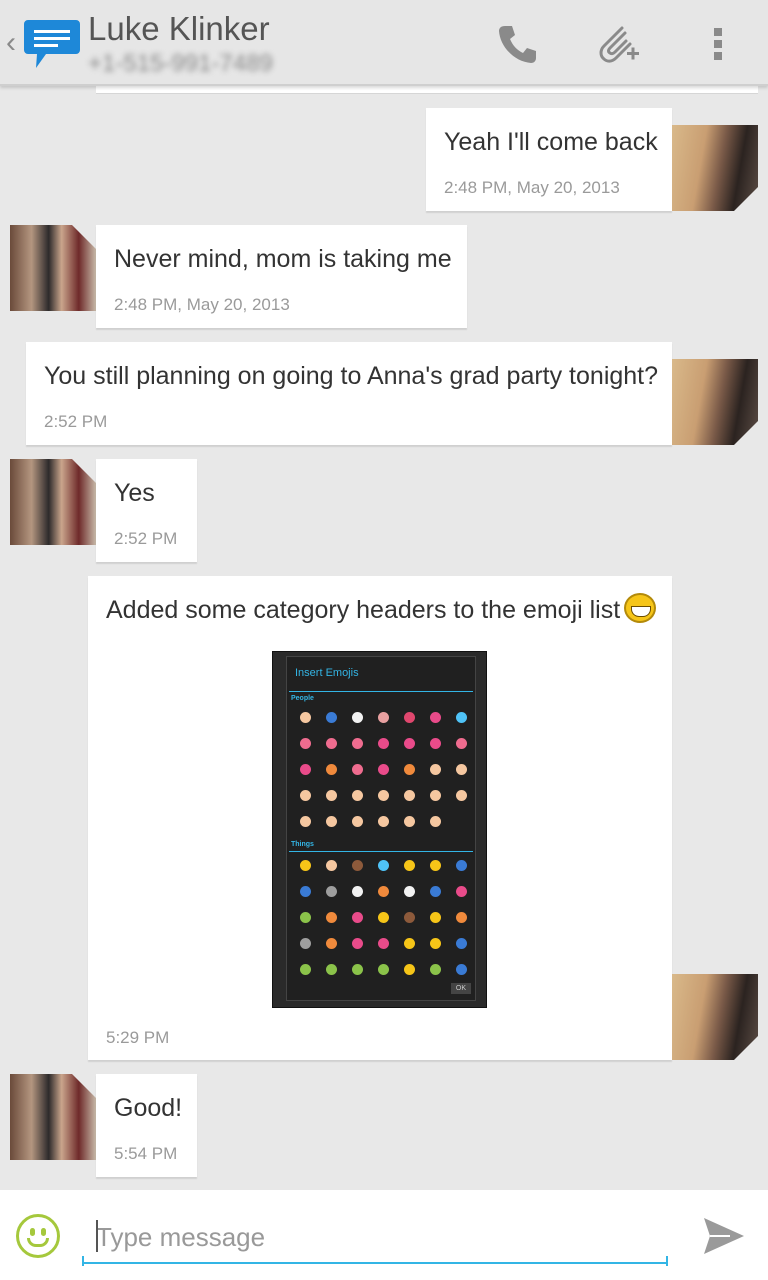  What do you see at coordinates (52, 44) in the screenshot?
I see `chat-bubble-icon` at bounding box center [52, 44].